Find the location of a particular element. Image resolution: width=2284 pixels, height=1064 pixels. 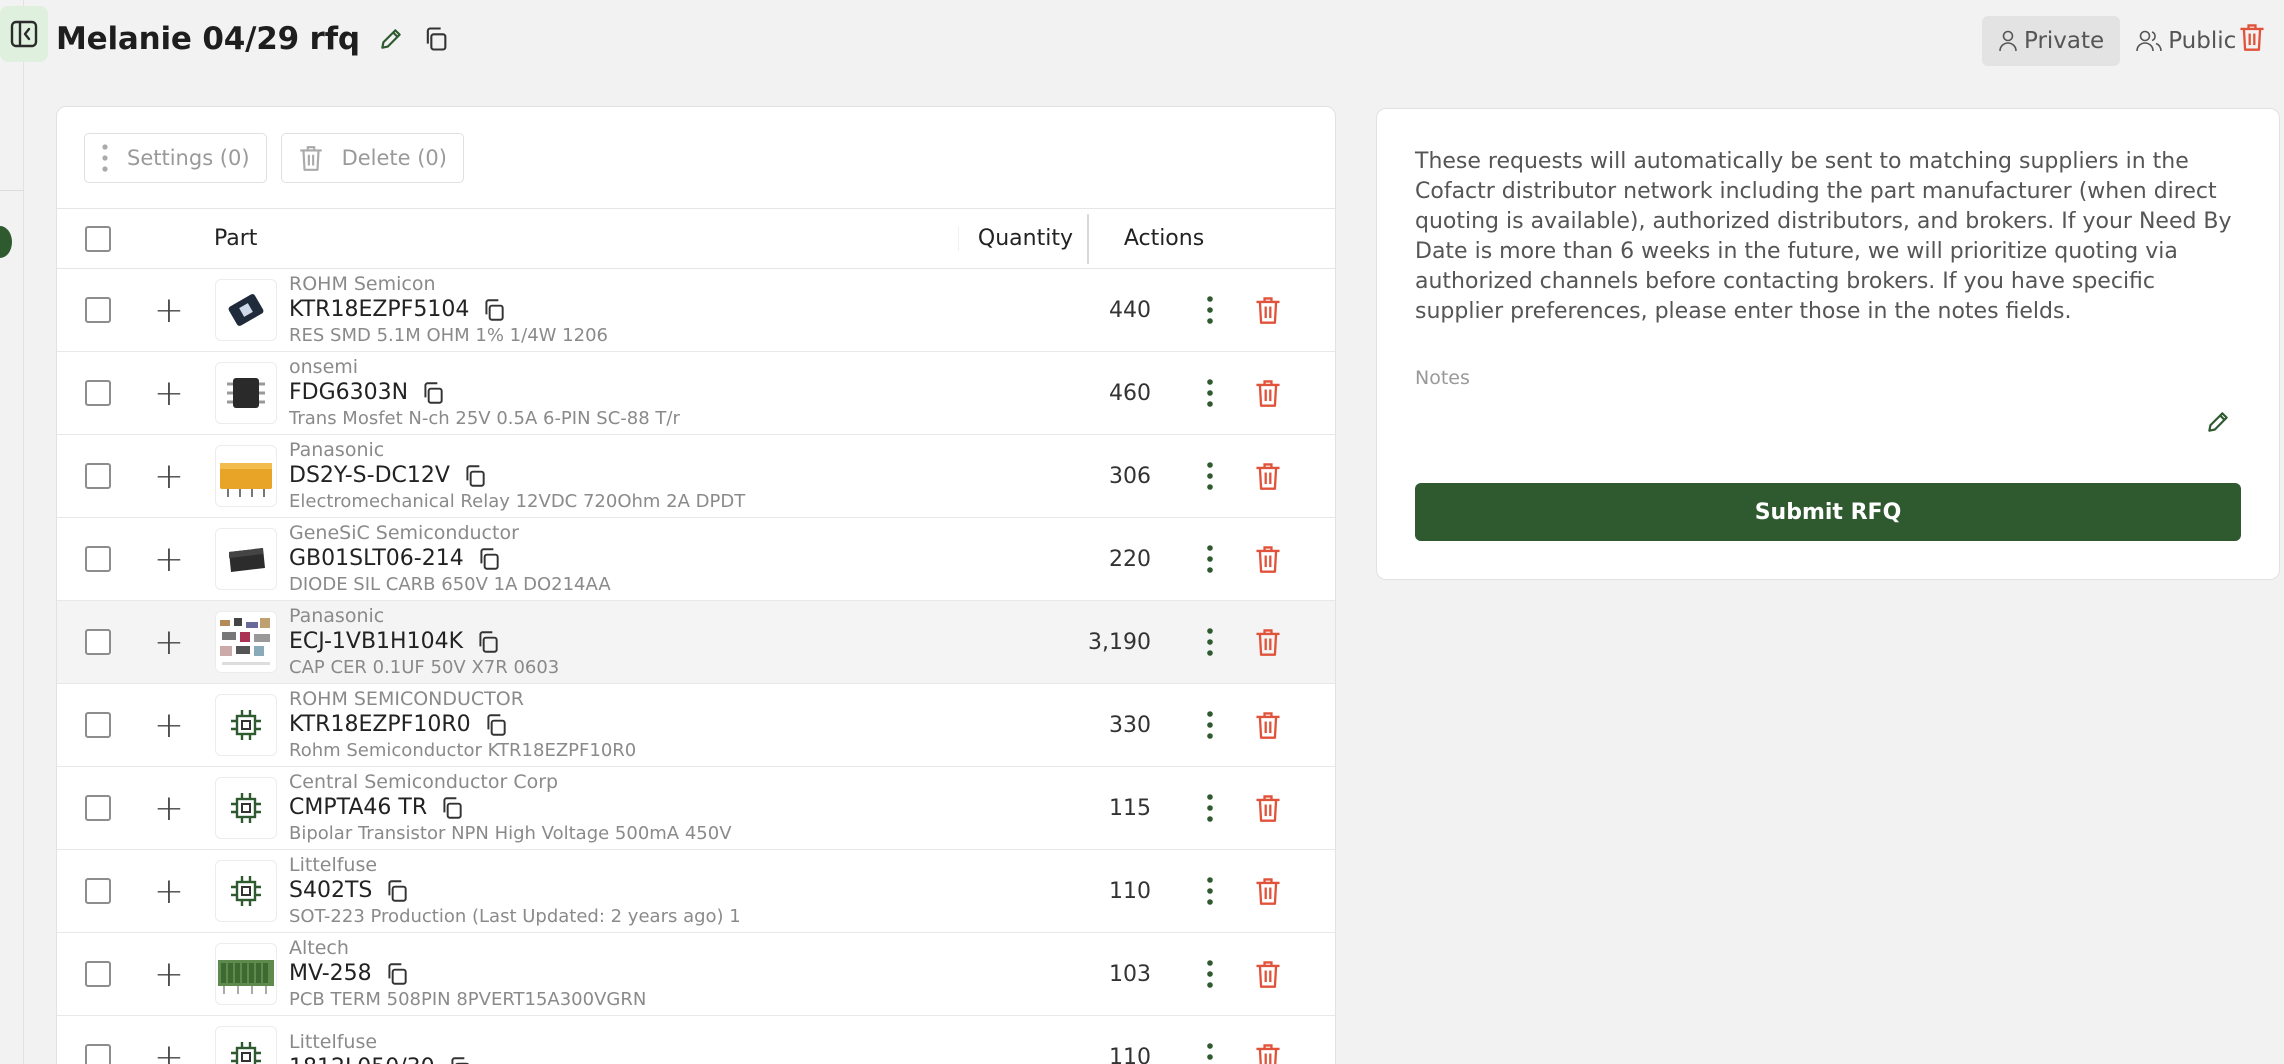

delete-rfq-button is located at coordinates (2252, 37).